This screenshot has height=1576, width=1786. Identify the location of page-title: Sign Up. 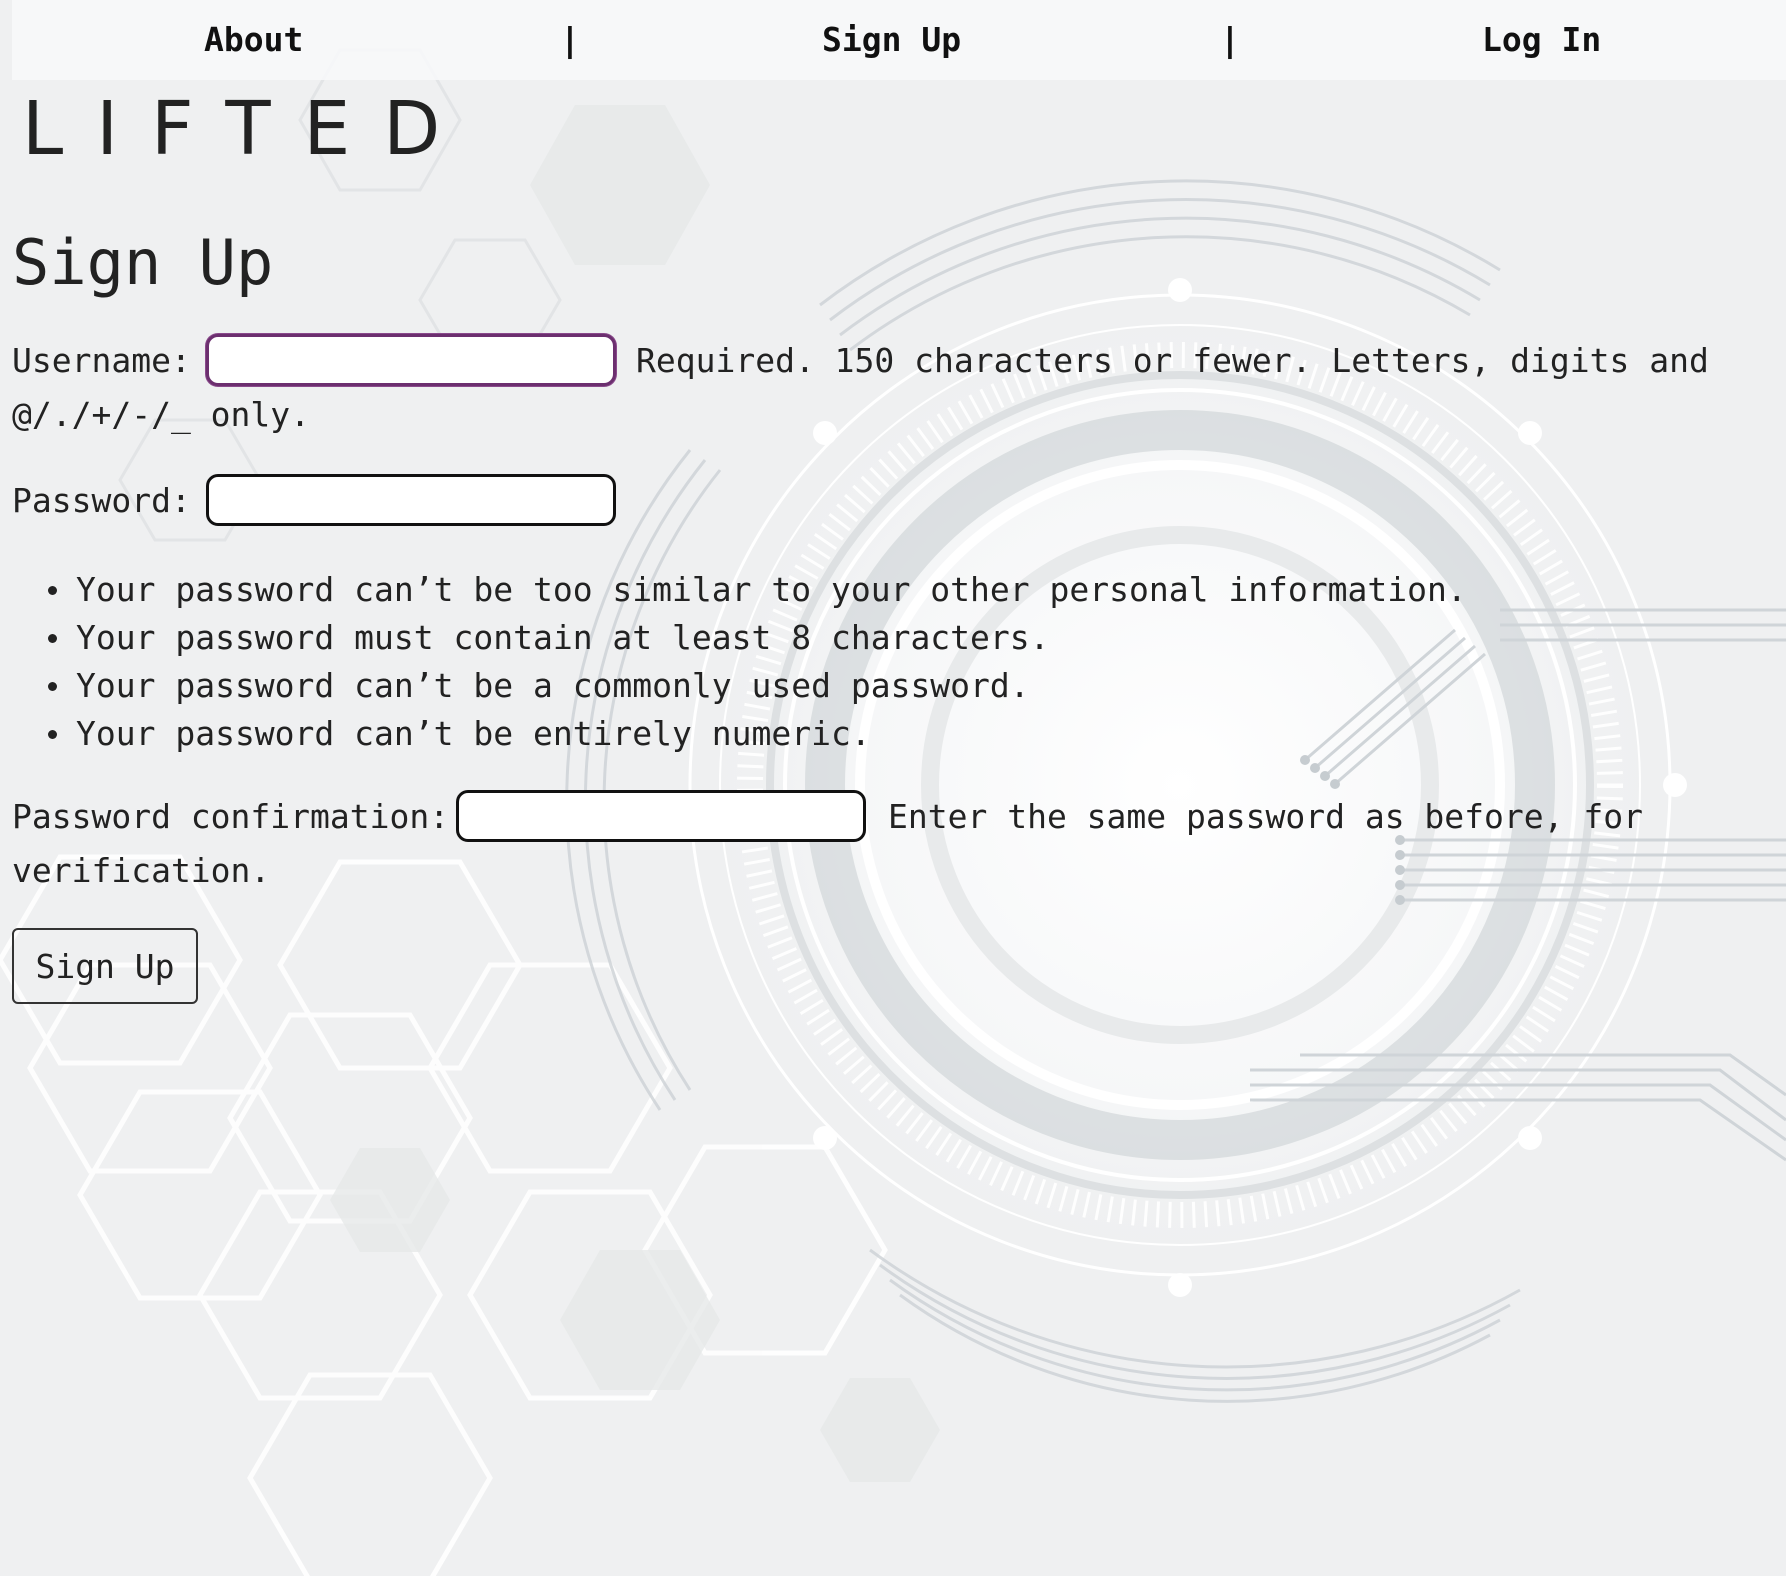
(143, 262).